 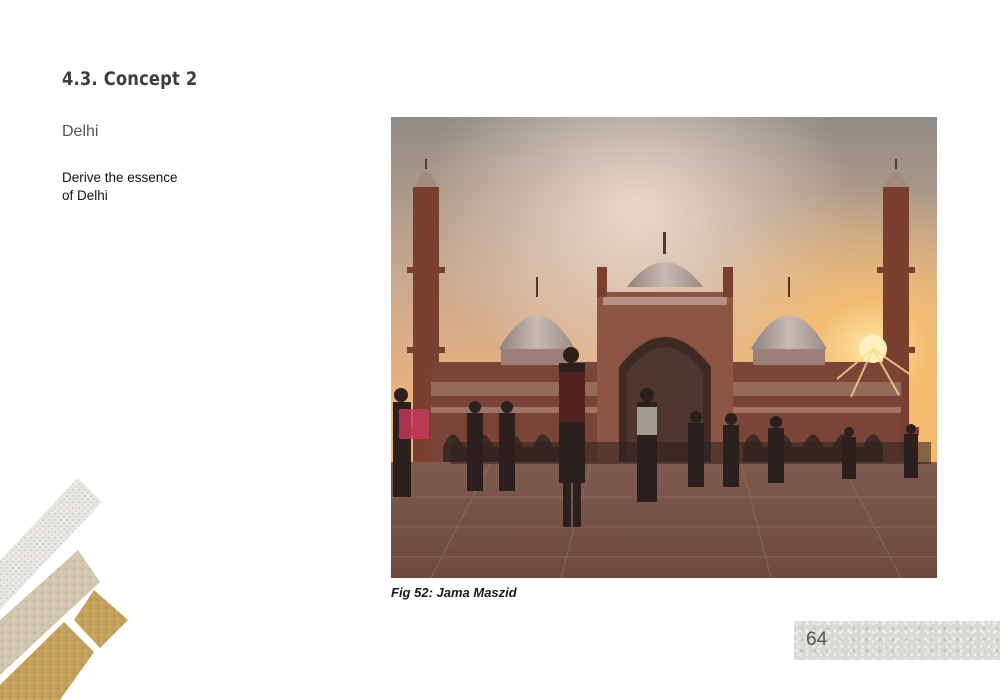 What do you see at coordinates (80, 131) in the screenshot?
I see `subtitle: Delhi` at bounding box center [80, 131].